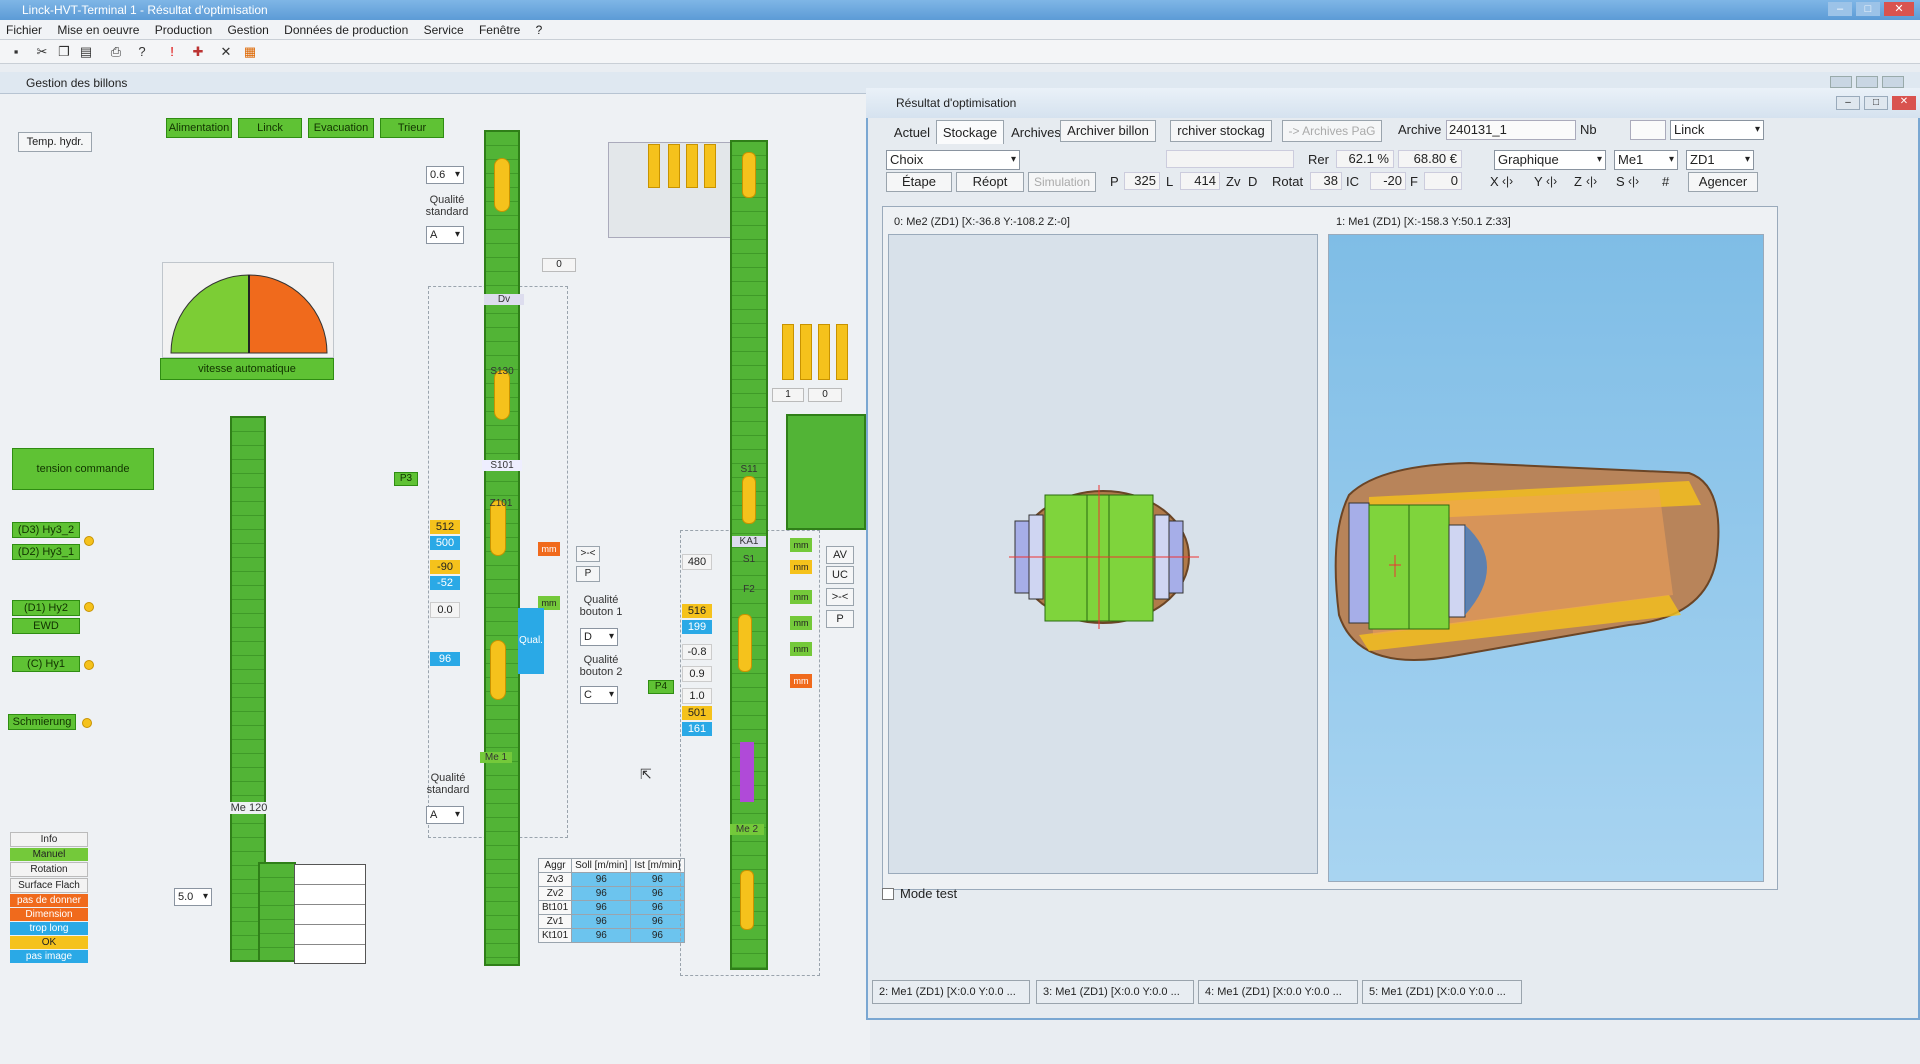 The width and height of the screenshot is (1920, 1064). I want to click on status-schmierung: Schmierung, so click(42, 722).